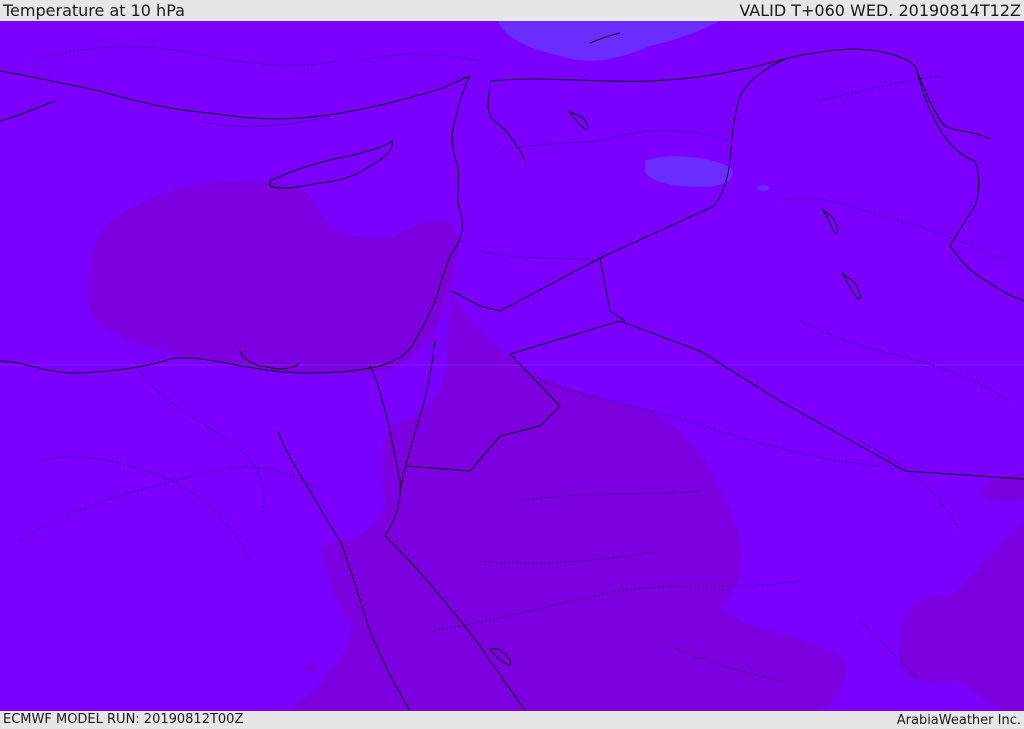  What do you see at coordinates (958, 720) in the screenshot?
I see `credit-label: ArabiaWeather Inc.` at bounding box center [958, 720].